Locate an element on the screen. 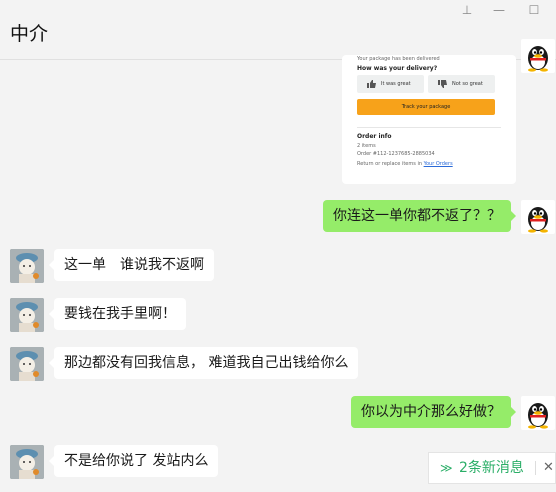 Image resolution: width=556 pixels, height=492 pixels. card-divider is located at coordinates (429, 127).